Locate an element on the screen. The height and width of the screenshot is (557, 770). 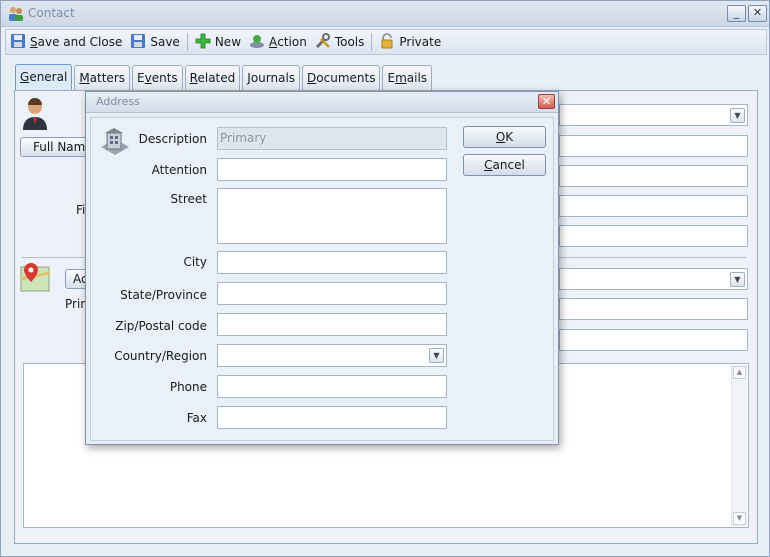
tab-related: Related is located at coordinates (212, 77).